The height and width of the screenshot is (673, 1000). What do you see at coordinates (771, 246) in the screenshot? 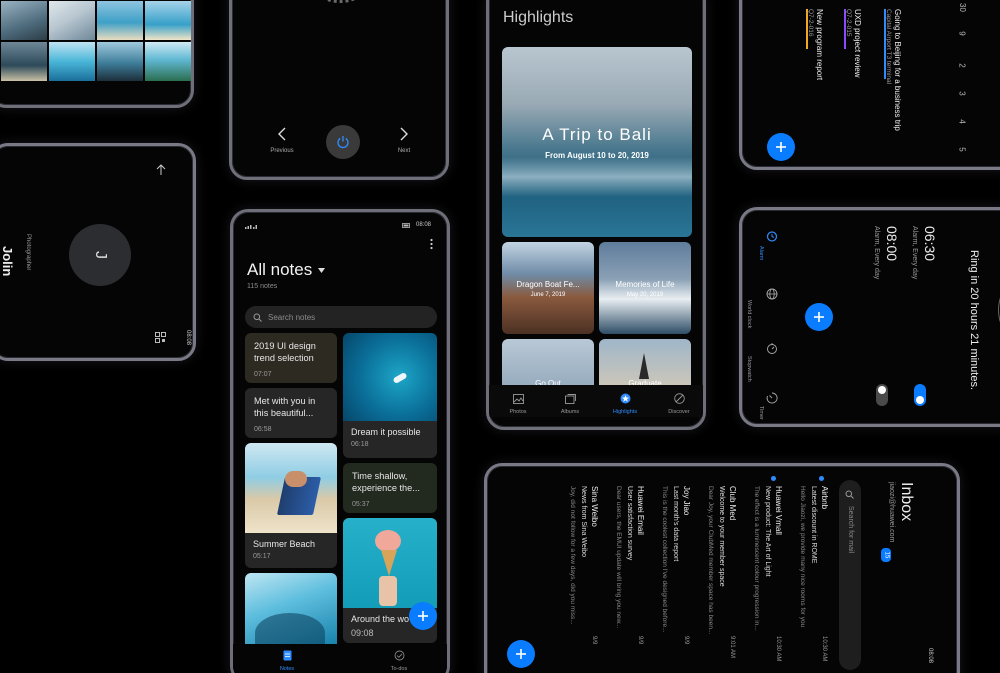
I see `tab-alarm: Alarm` at bounding box center [771, 246].